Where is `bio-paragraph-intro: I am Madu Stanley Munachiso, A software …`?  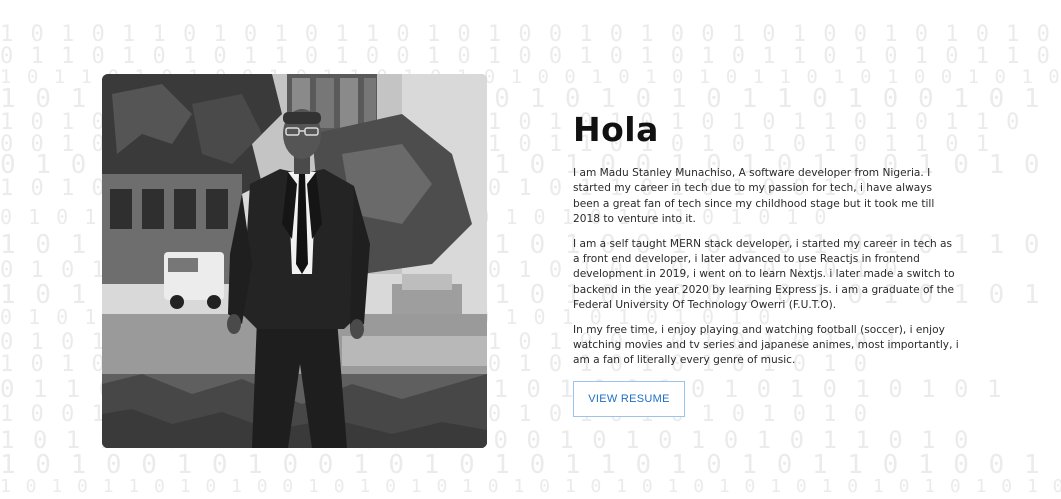 bio-paragraph-intro: I am Madu Stanley Munachiso, A software … is located at coordinates (754, 196).